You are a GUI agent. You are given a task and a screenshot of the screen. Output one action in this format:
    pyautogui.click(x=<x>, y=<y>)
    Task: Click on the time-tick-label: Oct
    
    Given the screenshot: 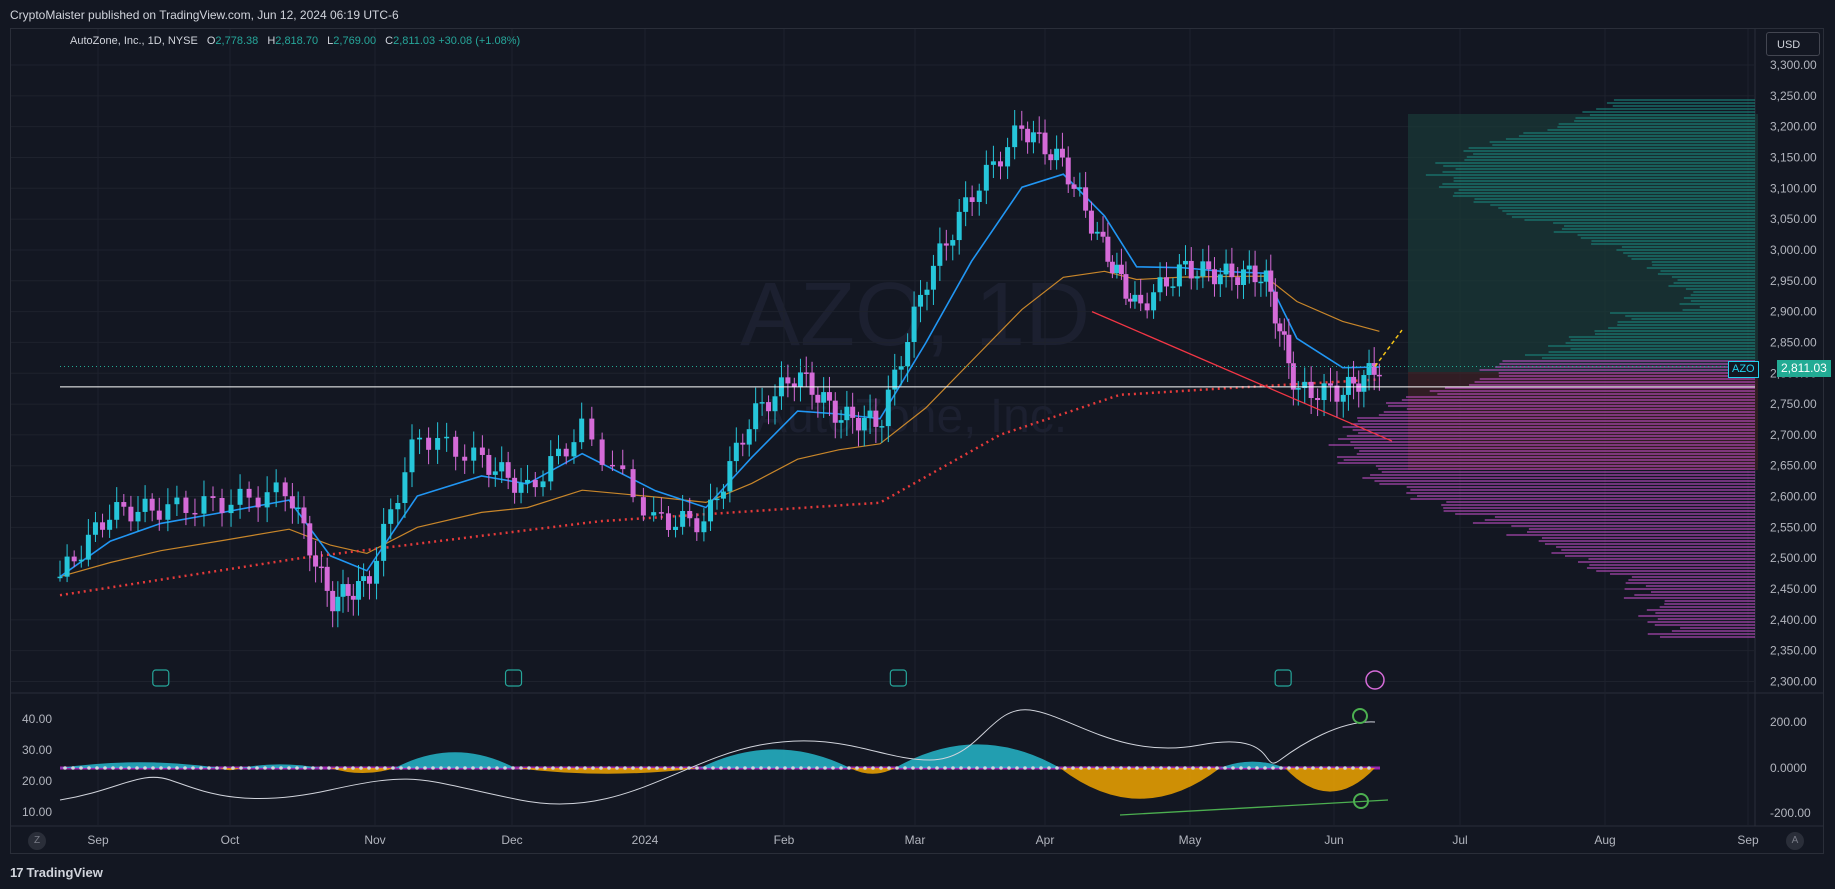 What is the action you would take?
    pyautogui.click(x=230, y=840)
    